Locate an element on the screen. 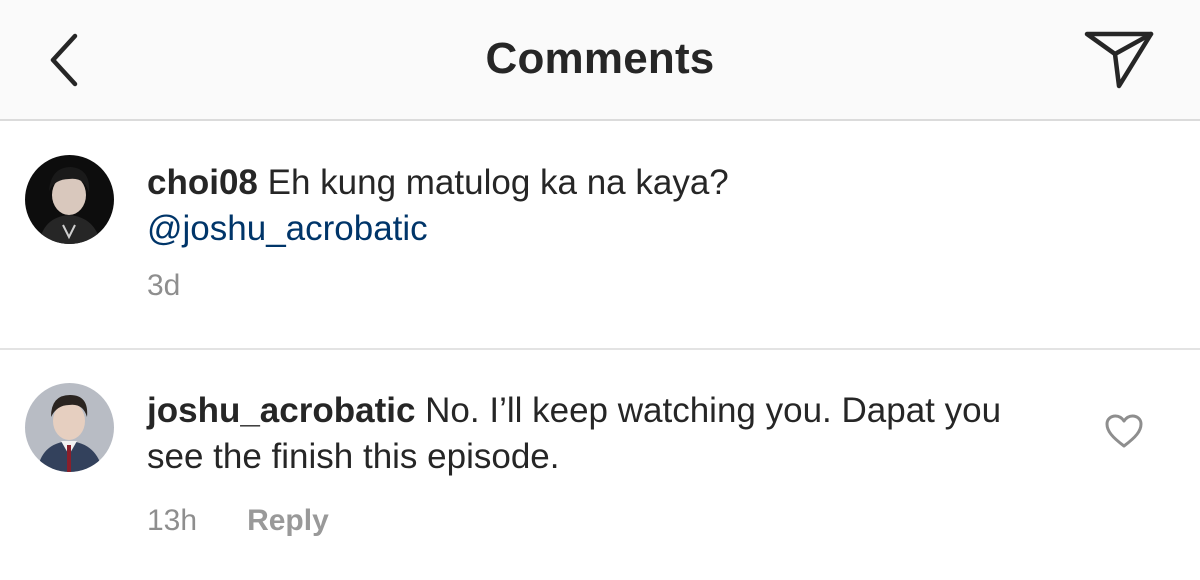 The height and width of the screenshot is (580, 1200). comment-meta: 3d is located at coordinates (163, 286).